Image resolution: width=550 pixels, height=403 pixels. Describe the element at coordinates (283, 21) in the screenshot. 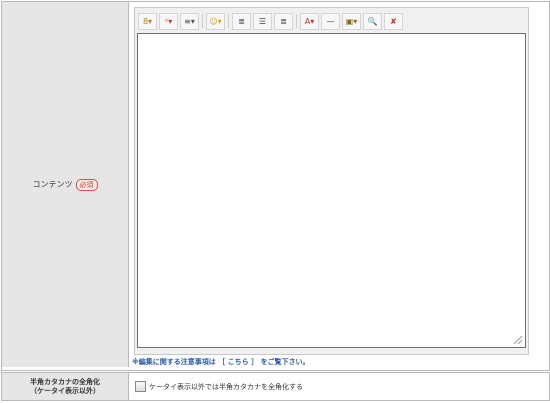

I see `align-right-icon: ≣` at that location.